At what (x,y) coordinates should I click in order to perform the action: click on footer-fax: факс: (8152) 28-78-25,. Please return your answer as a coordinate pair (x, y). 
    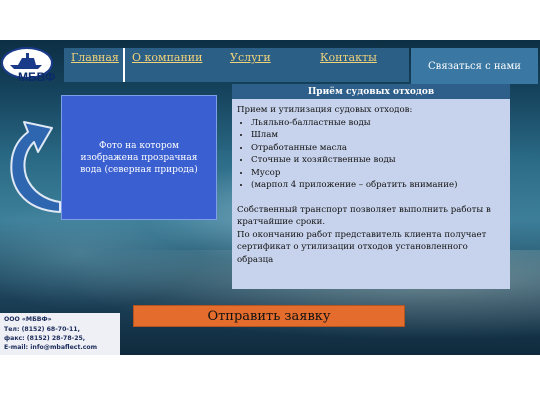
    Looking at the image, I should click on (45, 338).